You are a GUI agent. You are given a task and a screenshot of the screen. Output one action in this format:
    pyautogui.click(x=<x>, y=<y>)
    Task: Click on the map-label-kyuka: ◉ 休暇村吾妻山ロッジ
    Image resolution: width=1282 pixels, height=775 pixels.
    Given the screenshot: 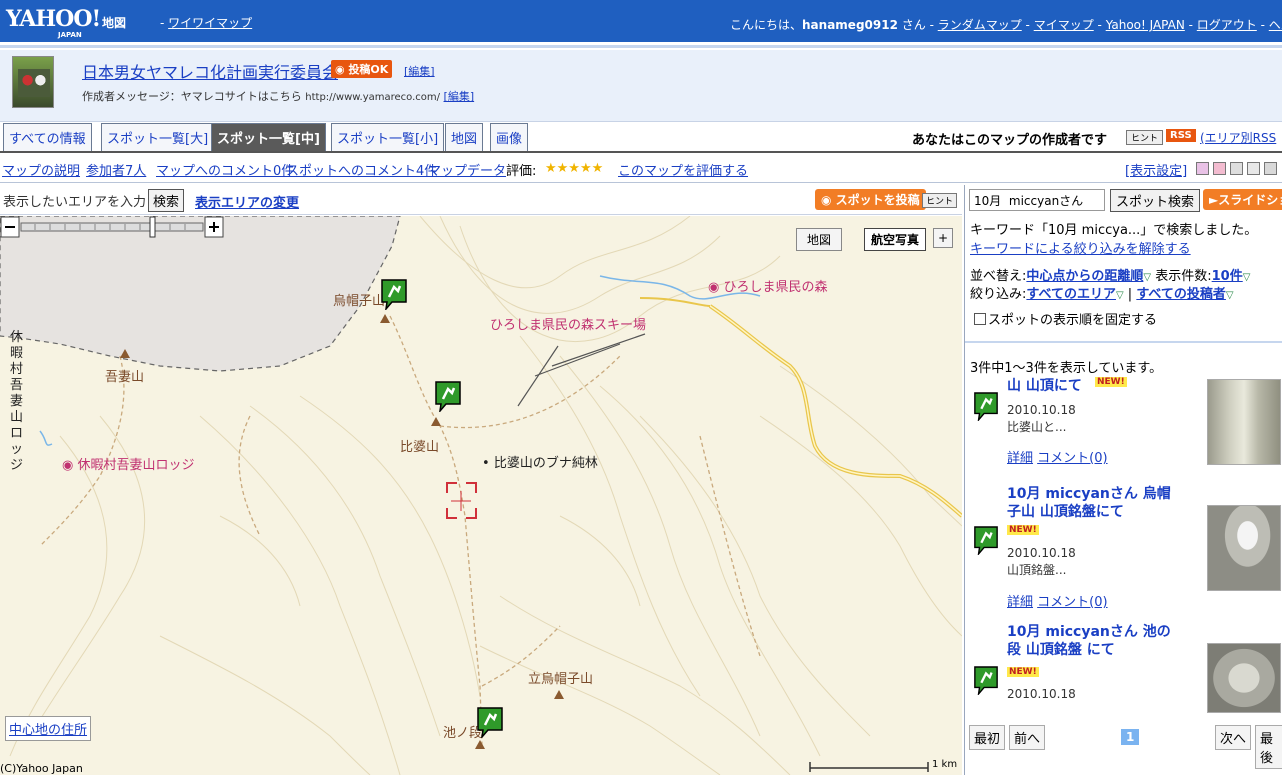 What is the action you would take?
    pyautogui.click(x=128, y=463)
    